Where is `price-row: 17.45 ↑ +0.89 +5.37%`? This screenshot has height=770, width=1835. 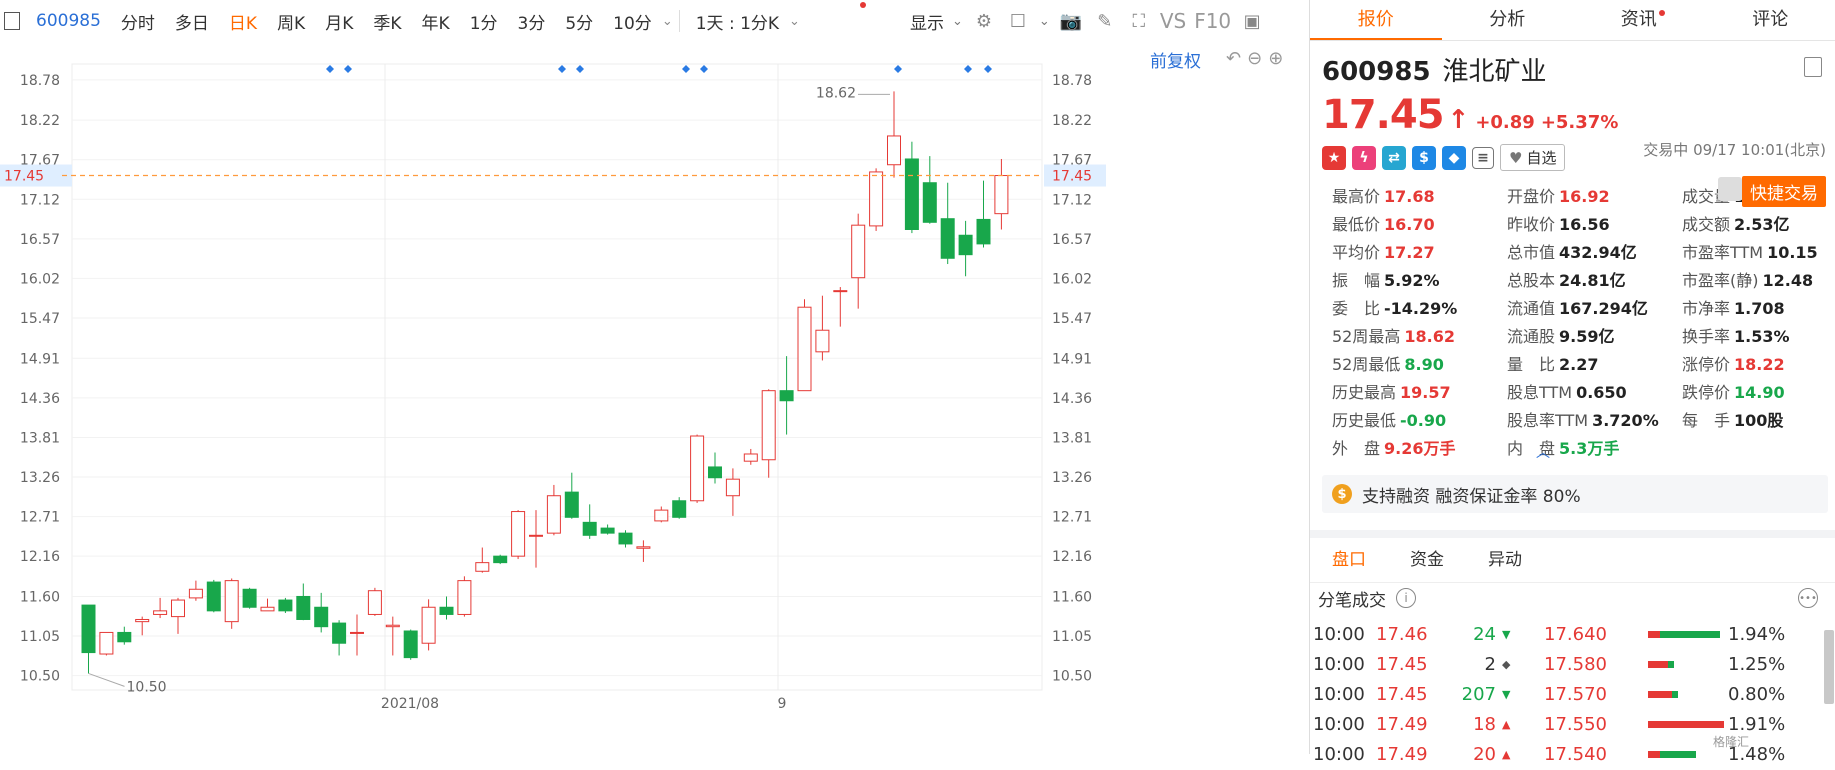 price-row: 17.45 ↑ +0.89 +5.37% is located at coordinates (1574, 115).